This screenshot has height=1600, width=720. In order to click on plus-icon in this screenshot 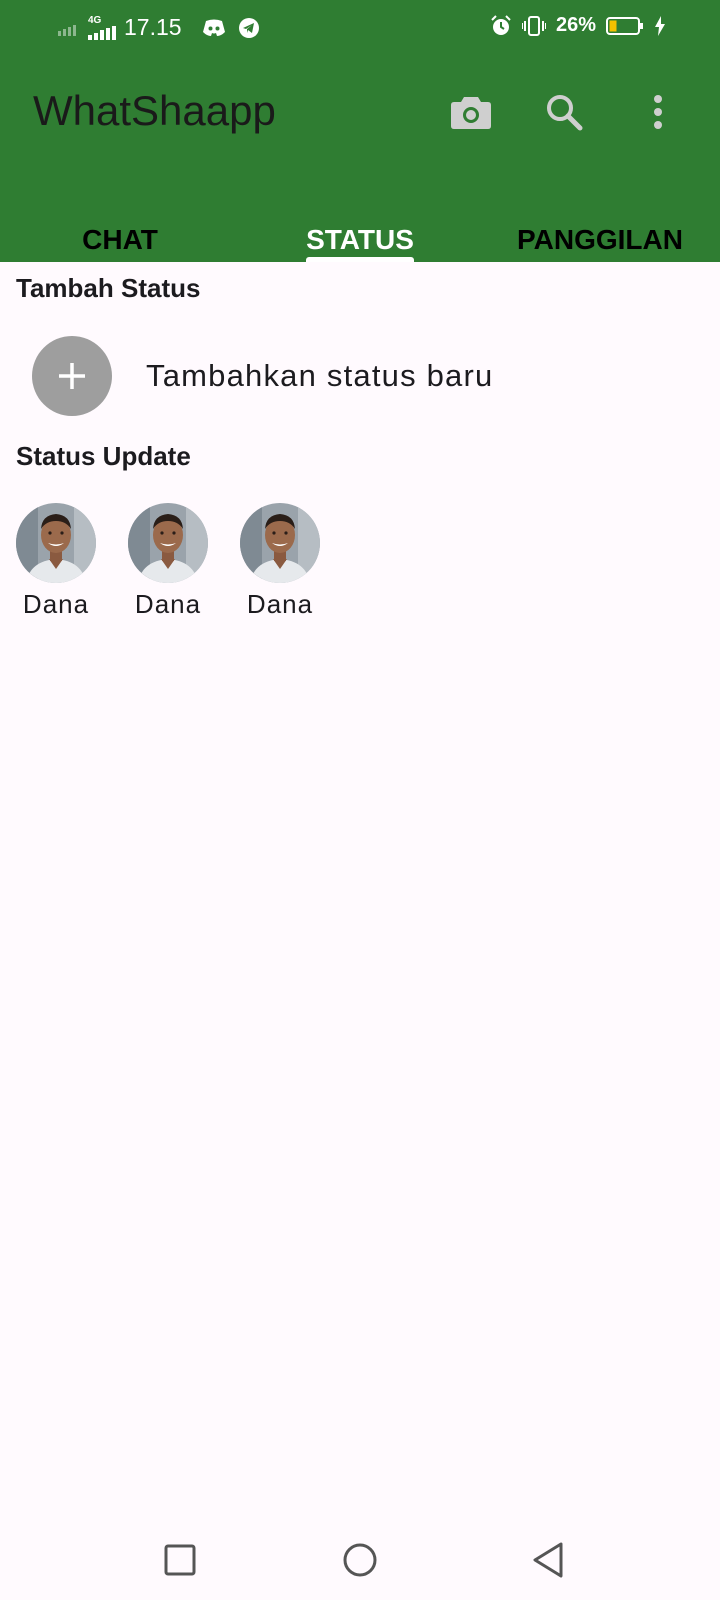, I will do `click(72, 376)`.